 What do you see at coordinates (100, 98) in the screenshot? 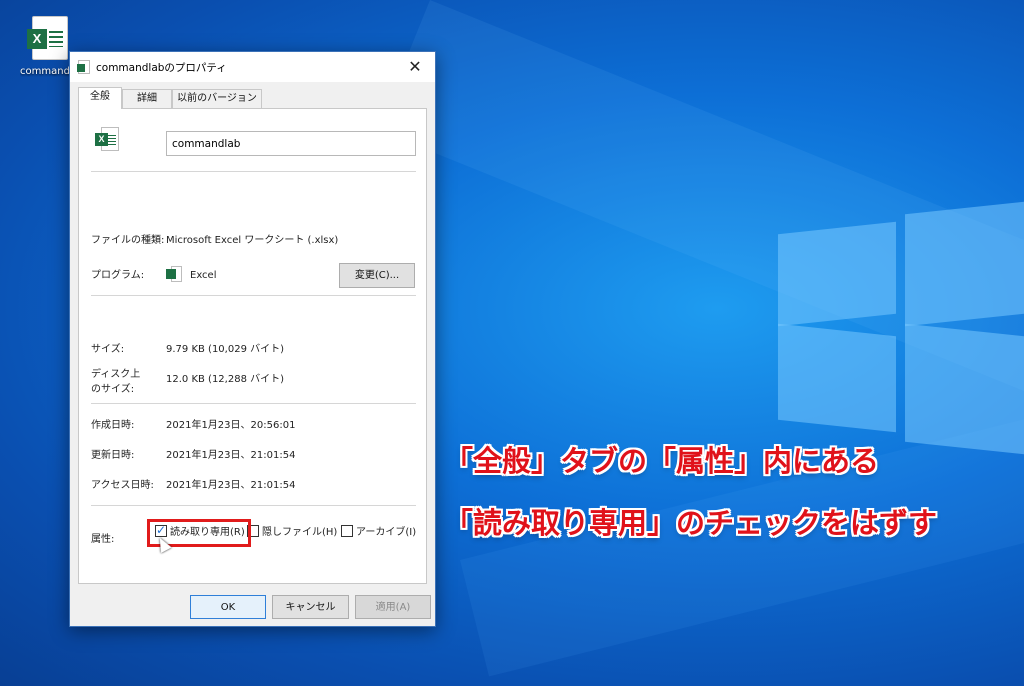
I see `tab-general: 全般` at bounding box center [100, 98].